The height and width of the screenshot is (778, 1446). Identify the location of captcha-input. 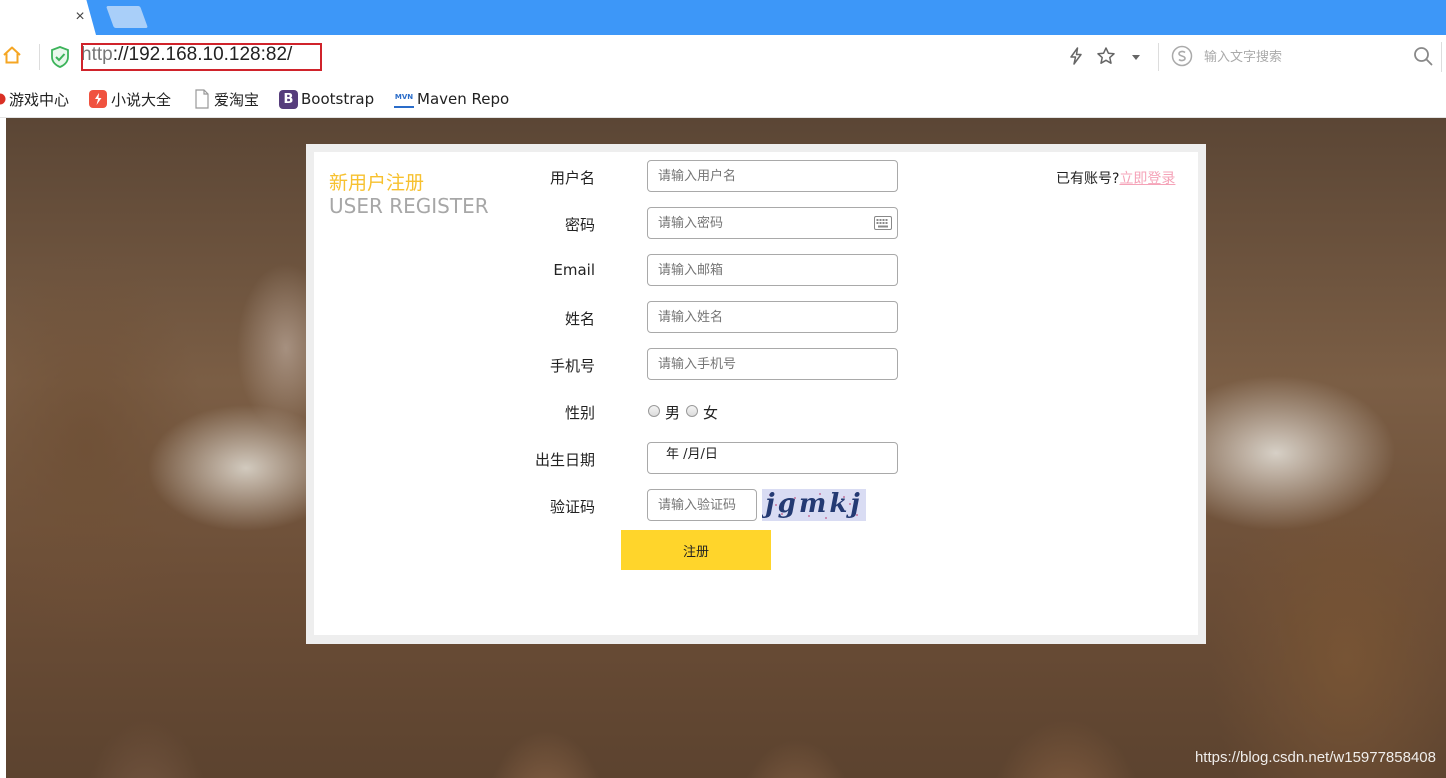
(702, 505).